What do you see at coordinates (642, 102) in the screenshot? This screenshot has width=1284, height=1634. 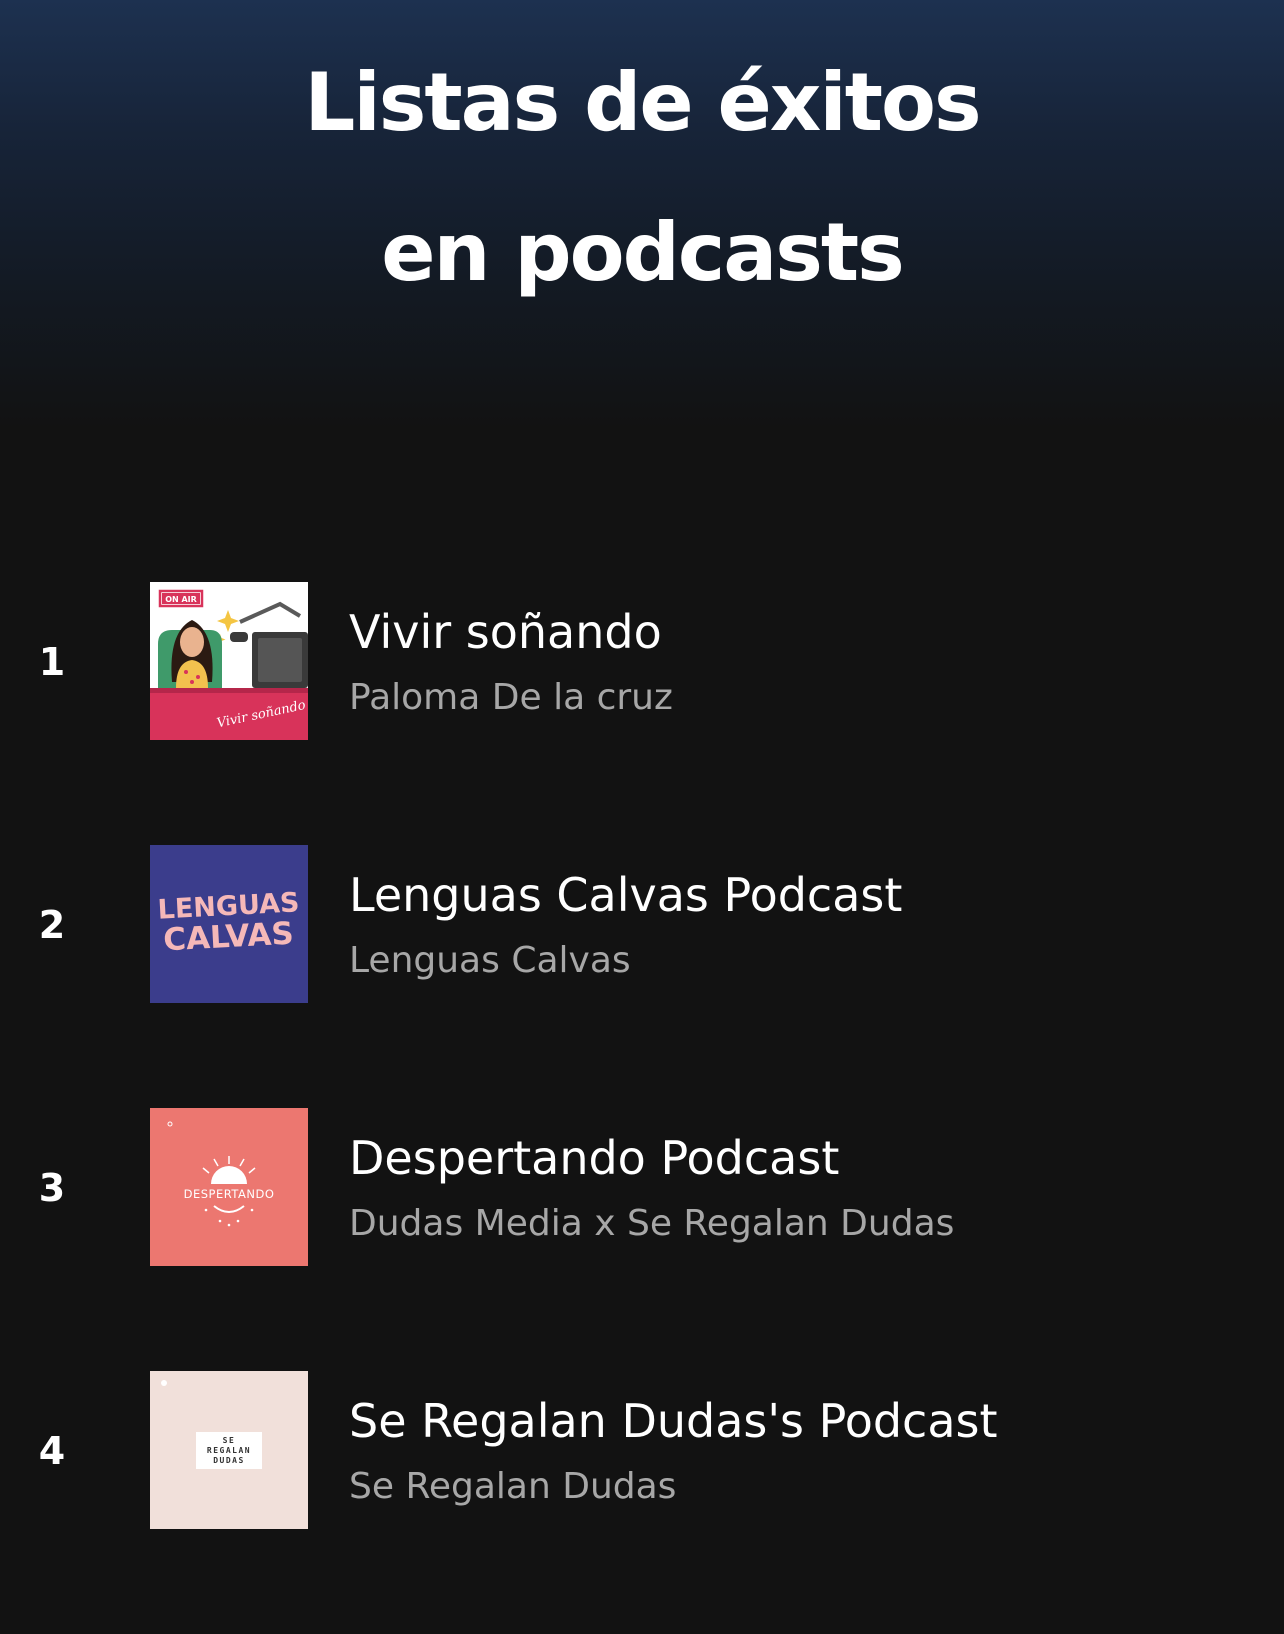 I see `page-title-line-1: Listas de éxitos` at bounding box center [642, 102].